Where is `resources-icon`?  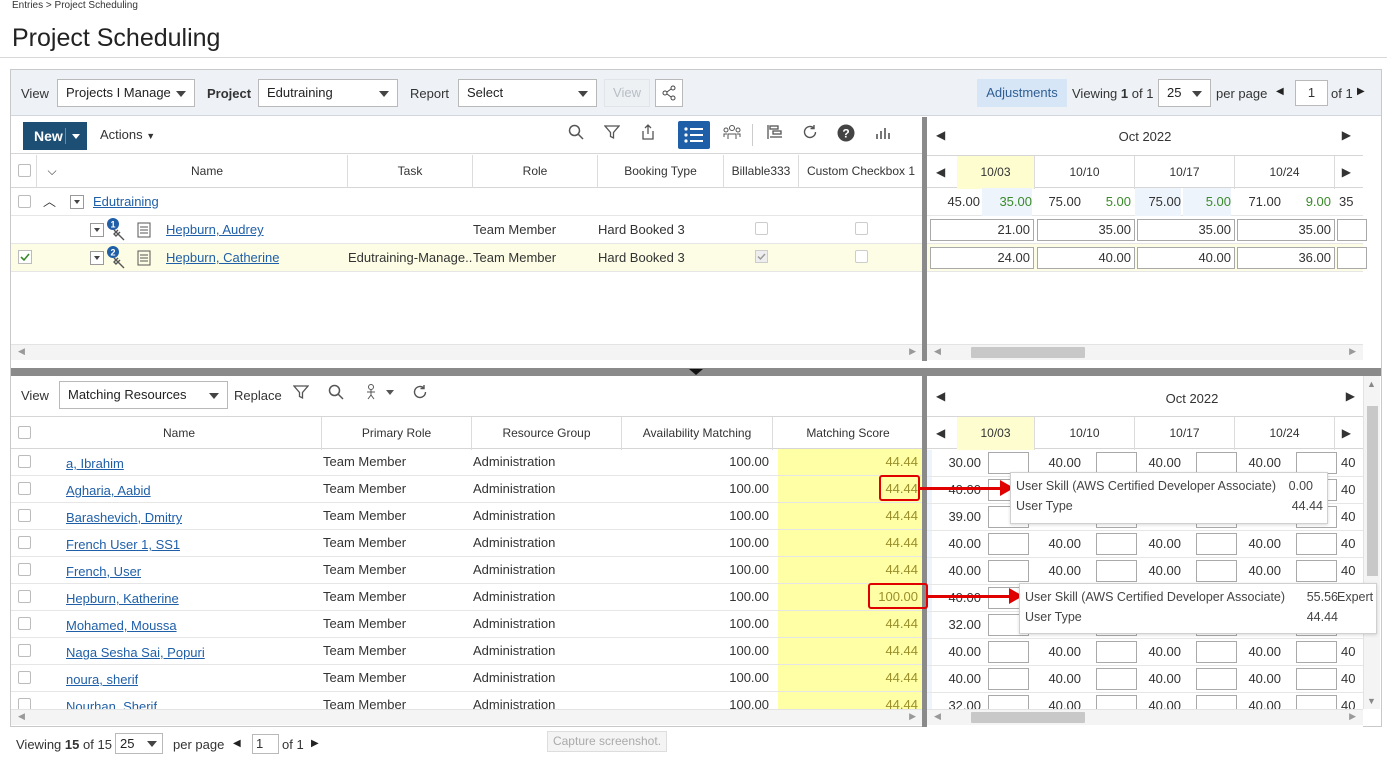
resources-icon is located at coordinates (732, 135).